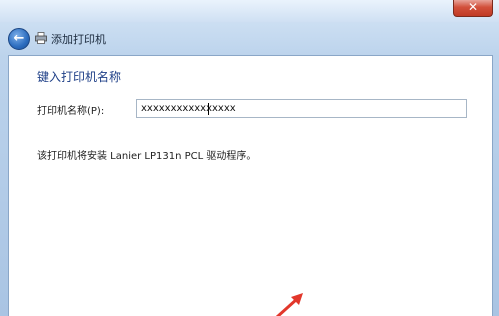  Describe the element at coordinates (208, 109) in the screenshot. I see `text-caret` at that location.